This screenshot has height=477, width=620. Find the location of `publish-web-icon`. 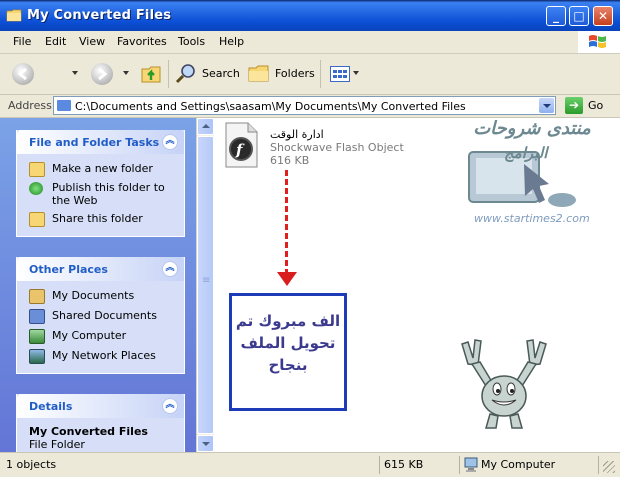

publish-web-icon is located at coordinates (36, 188).